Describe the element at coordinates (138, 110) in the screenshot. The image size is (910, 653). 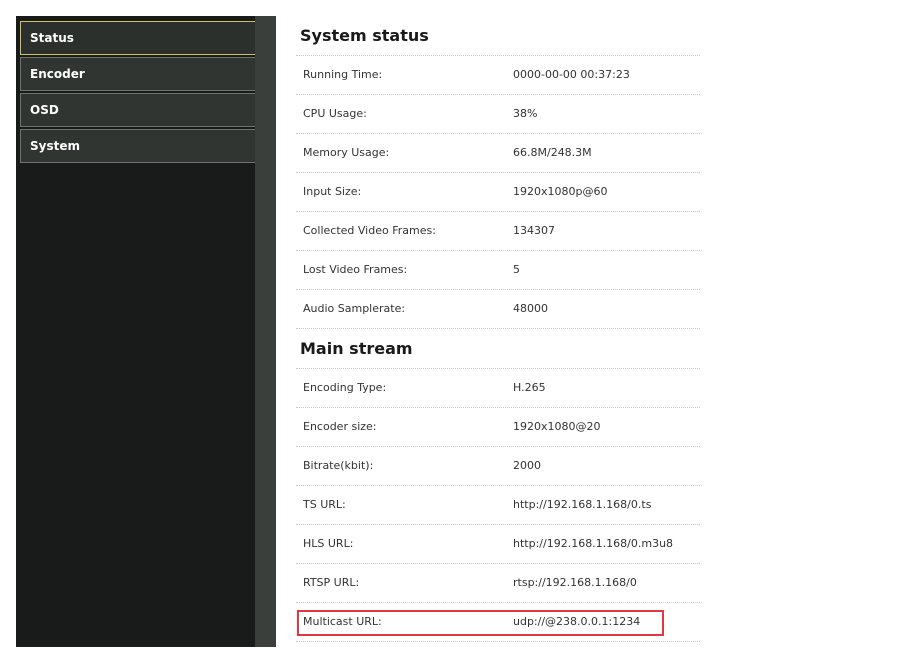
I see `sidebar-item-osd: OSD` at that location.